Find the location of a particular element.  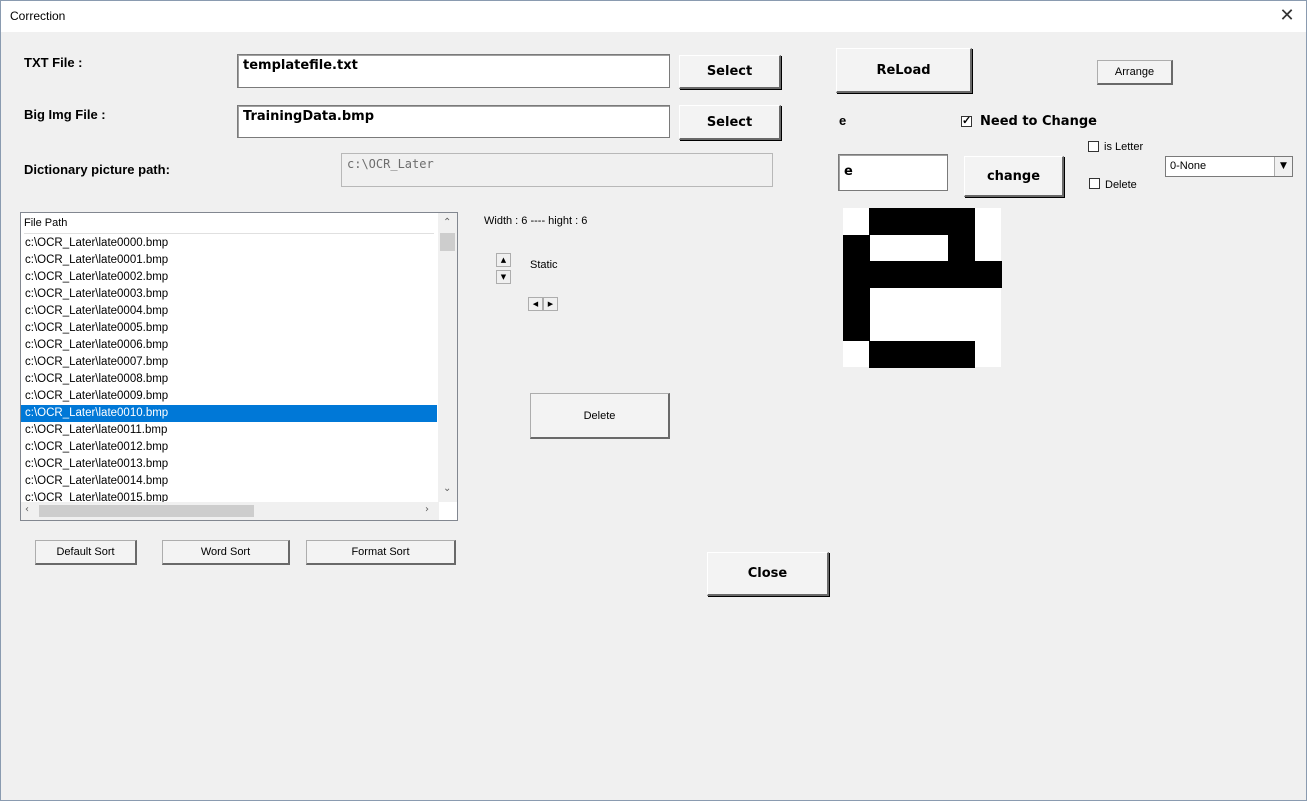

delete-checkbox-label: Delete is located at coordinates (1121, 185).